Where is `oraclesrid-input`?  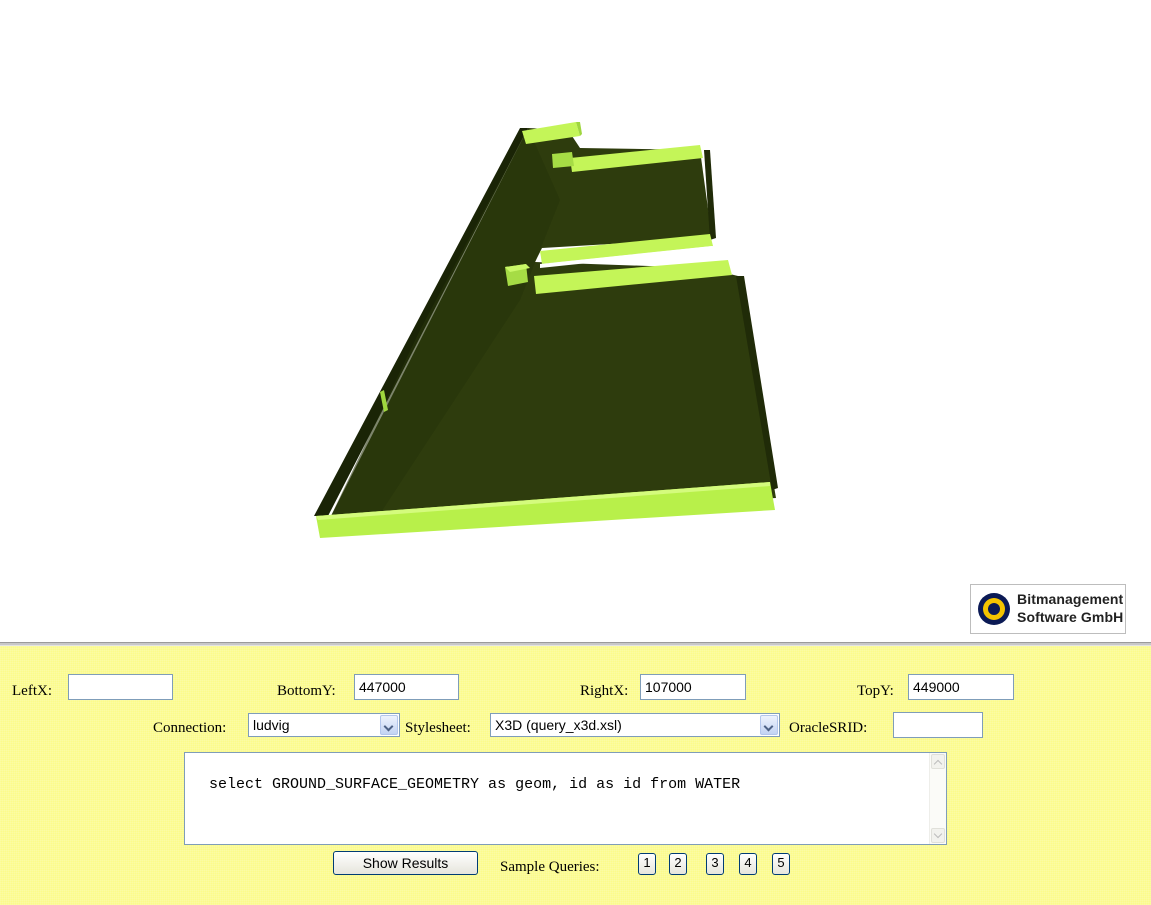
oraclesrid-input is located at coordinates (938, 725).